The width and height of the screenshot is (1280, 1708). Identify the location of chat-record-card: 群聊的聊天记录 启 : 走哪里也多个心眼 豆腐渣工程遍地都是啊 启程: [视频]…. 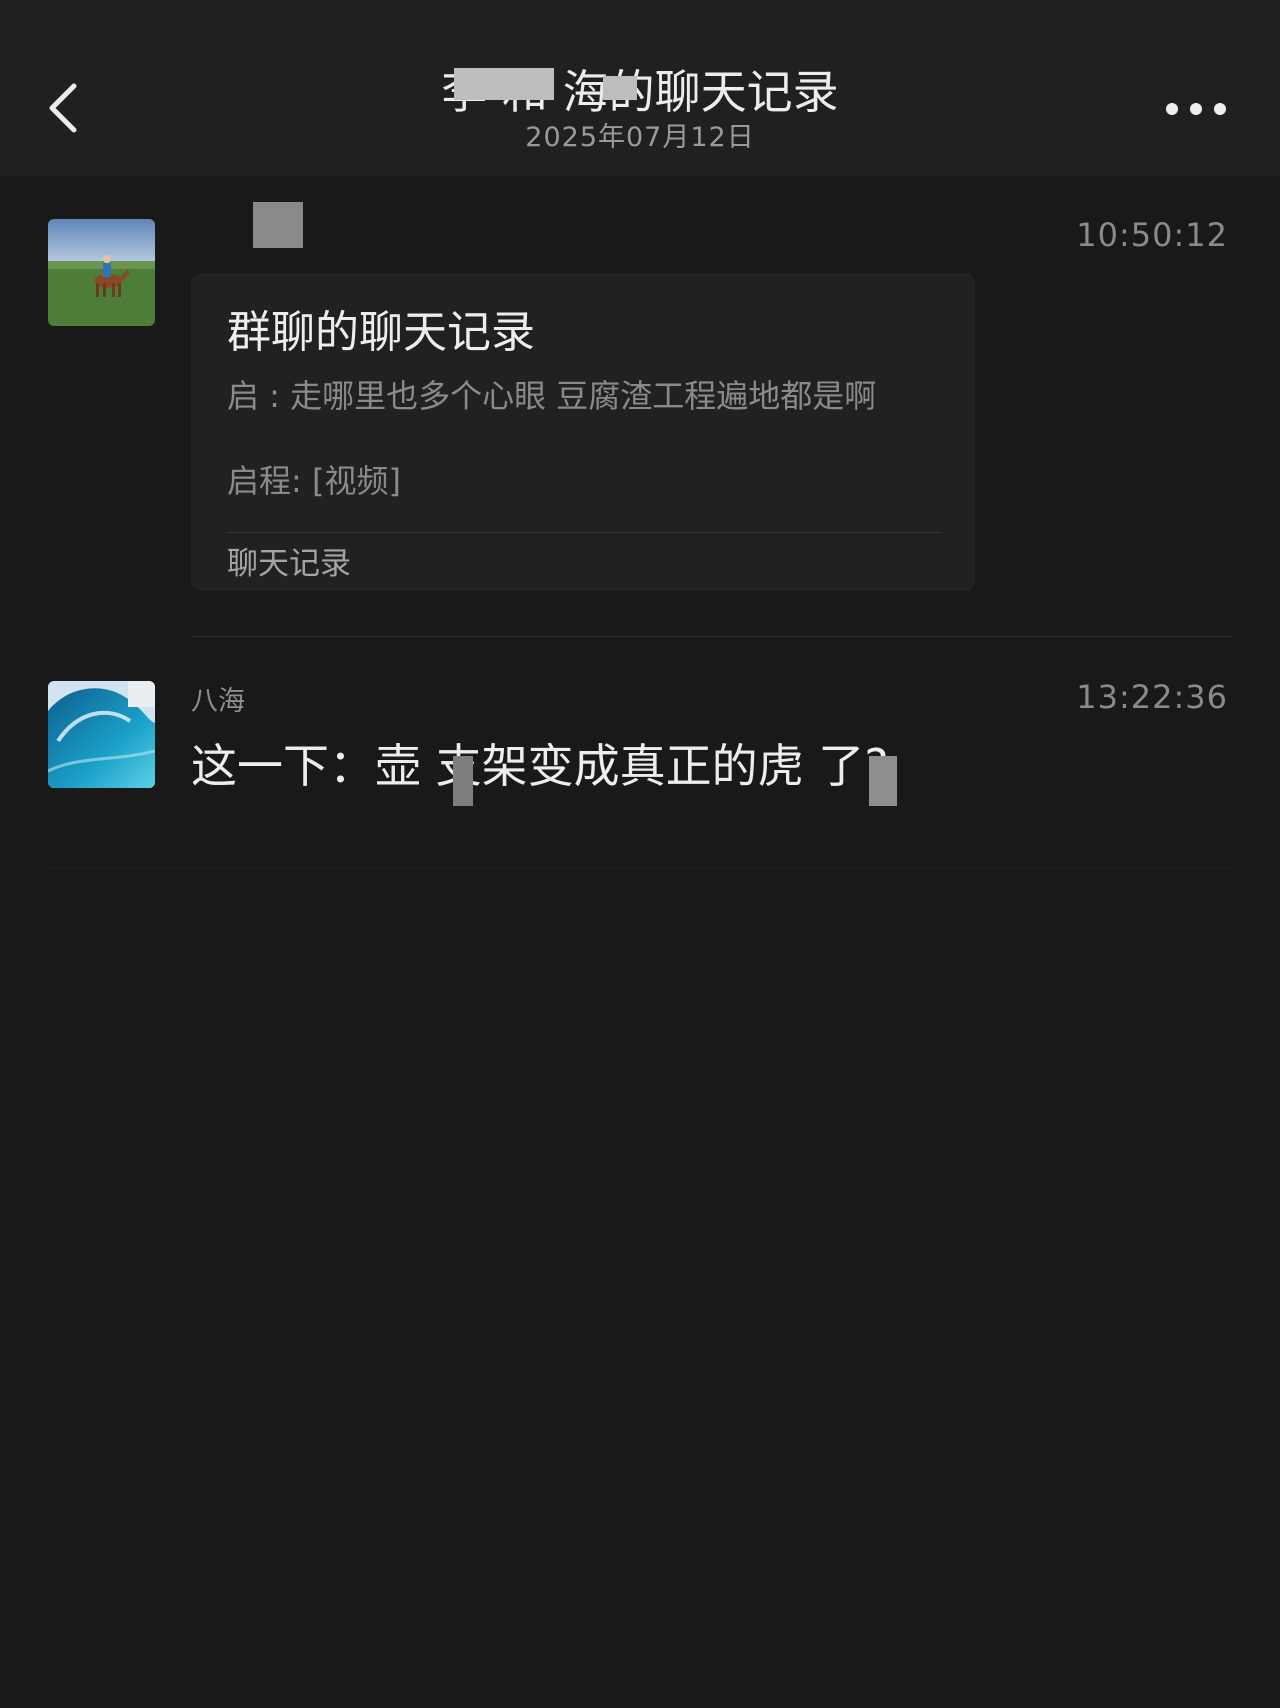
(583, 432).